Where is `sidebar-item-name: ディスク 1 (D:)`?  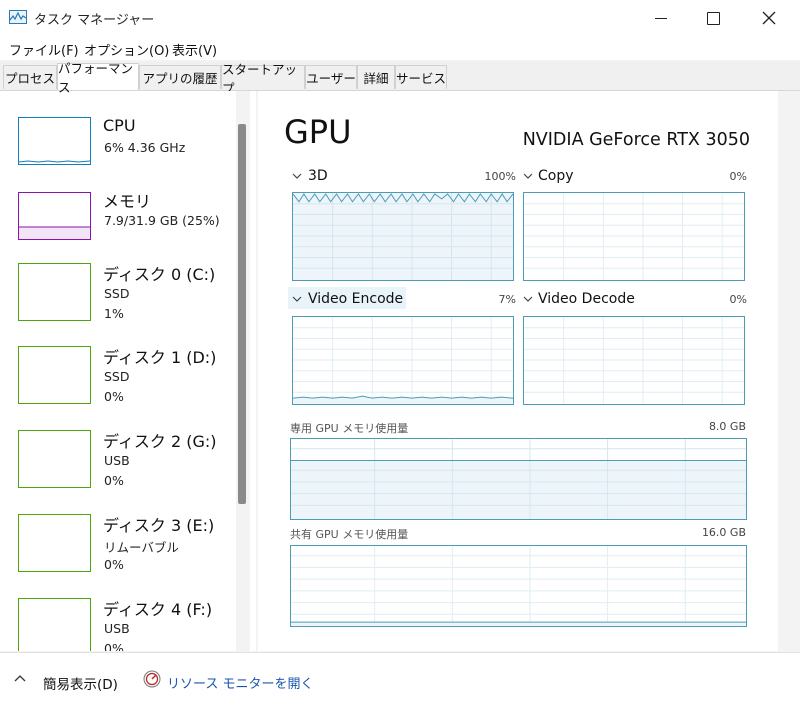
sidebar-item-name: ディスク 1 (D:) is located at coordinates (160, 357).